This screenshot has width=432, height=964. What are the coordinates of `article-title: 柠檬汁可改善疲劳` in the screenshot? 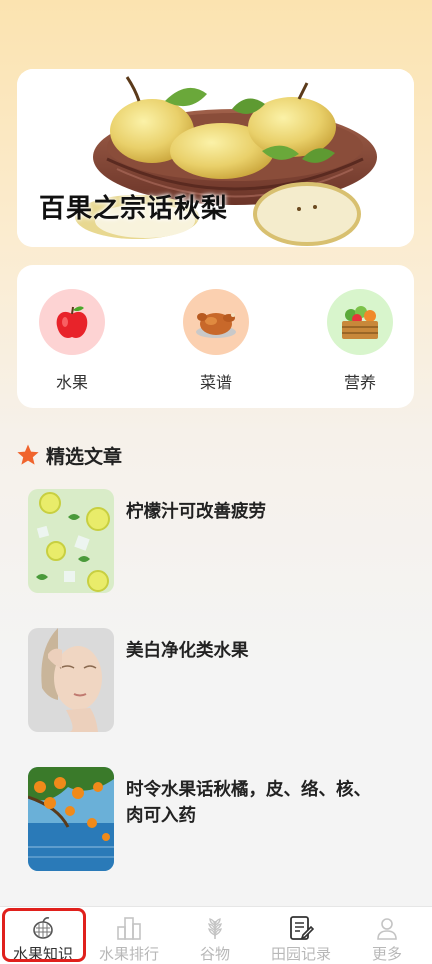 It's located at (196, 512).